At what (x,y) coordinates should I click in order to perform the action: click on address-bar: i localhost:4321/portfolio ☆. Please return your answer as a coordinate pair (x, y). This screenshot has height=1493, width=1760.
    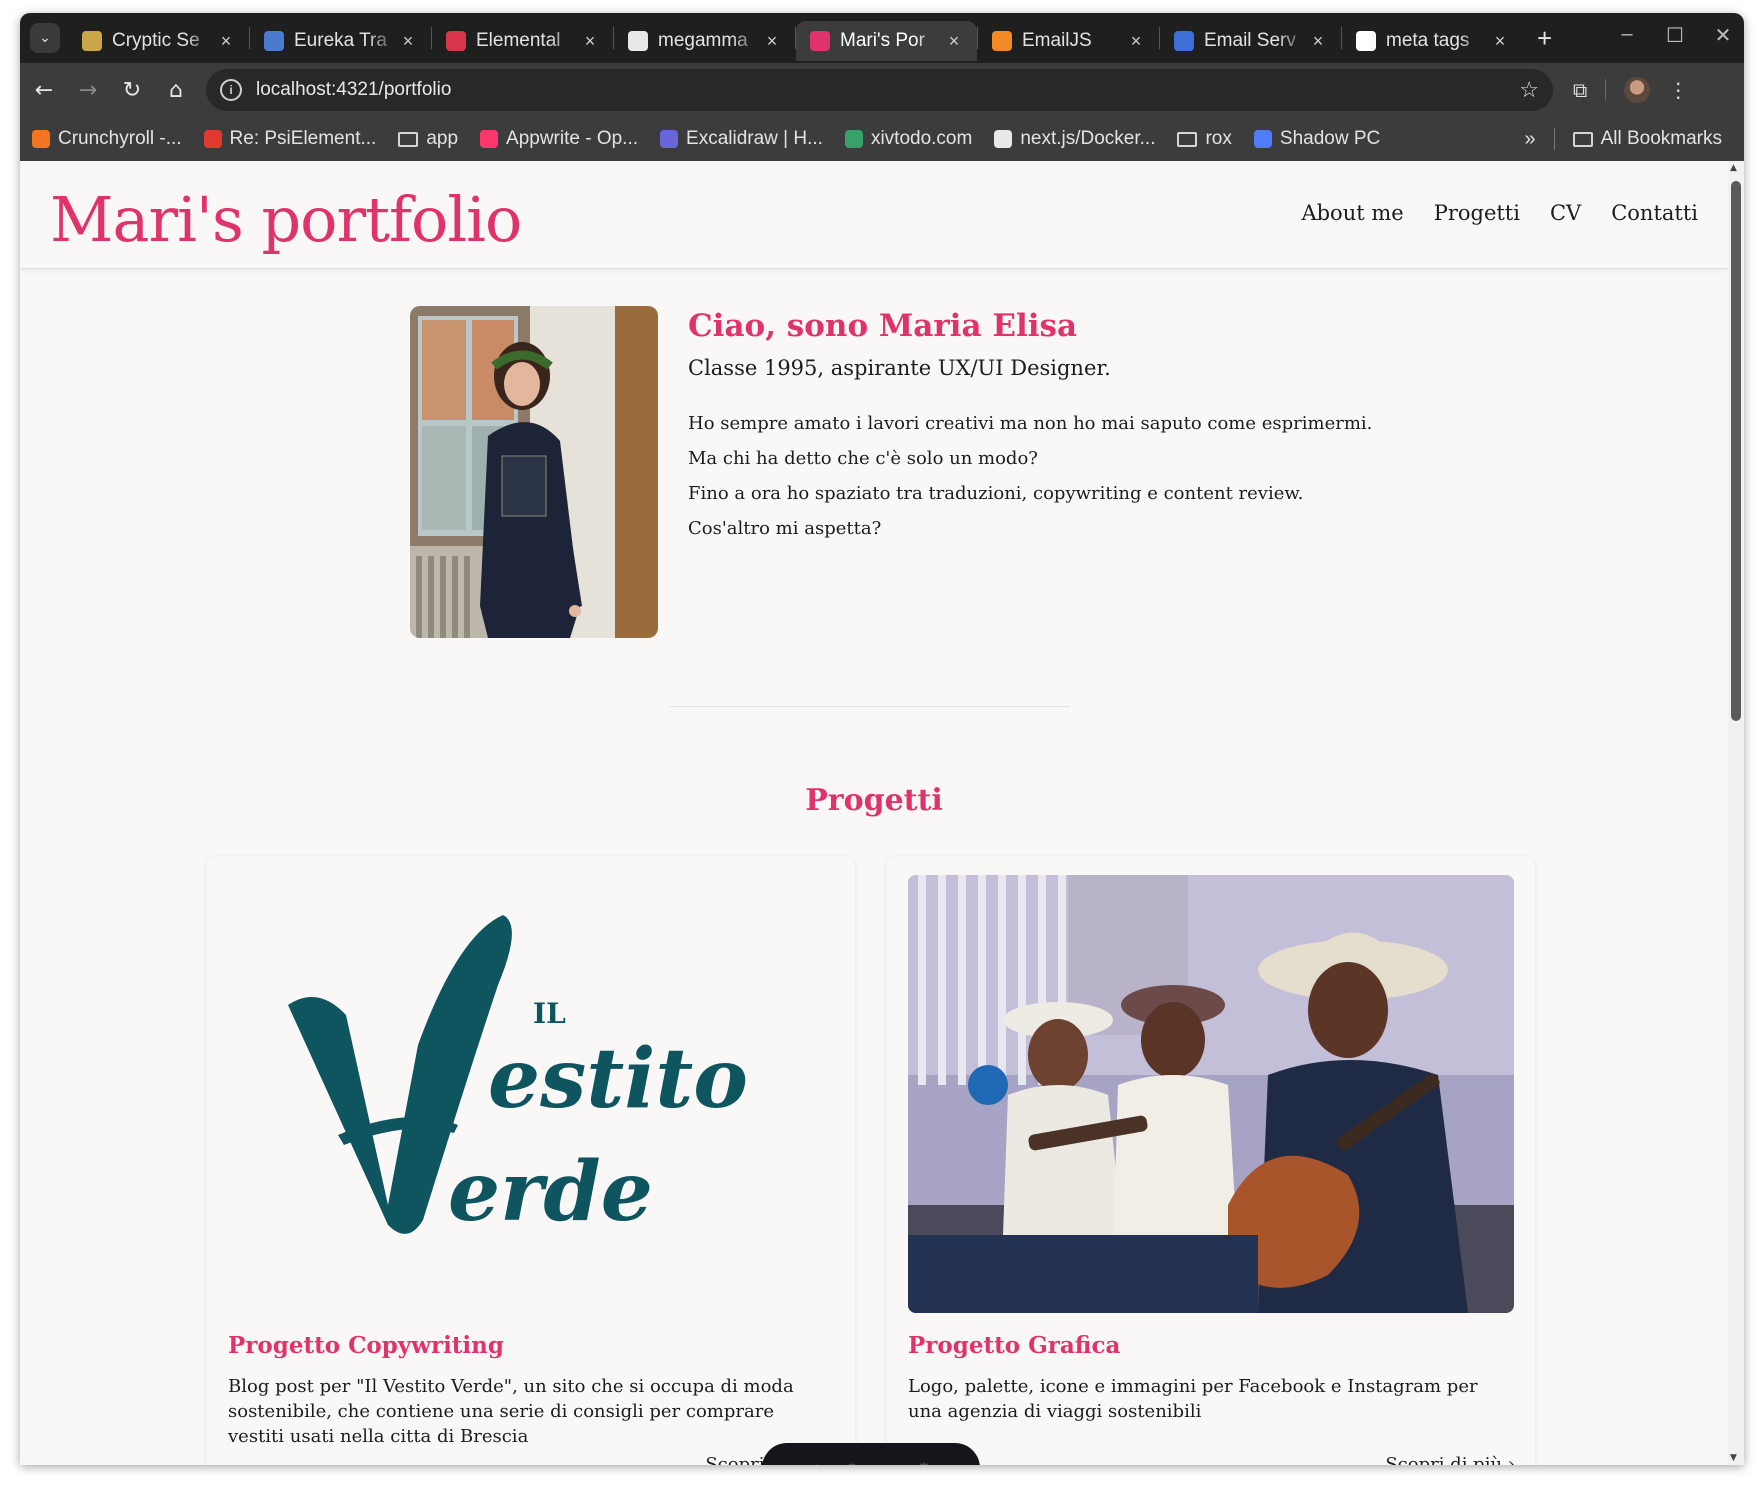
    Looking at the image, I should click on (879, 90).